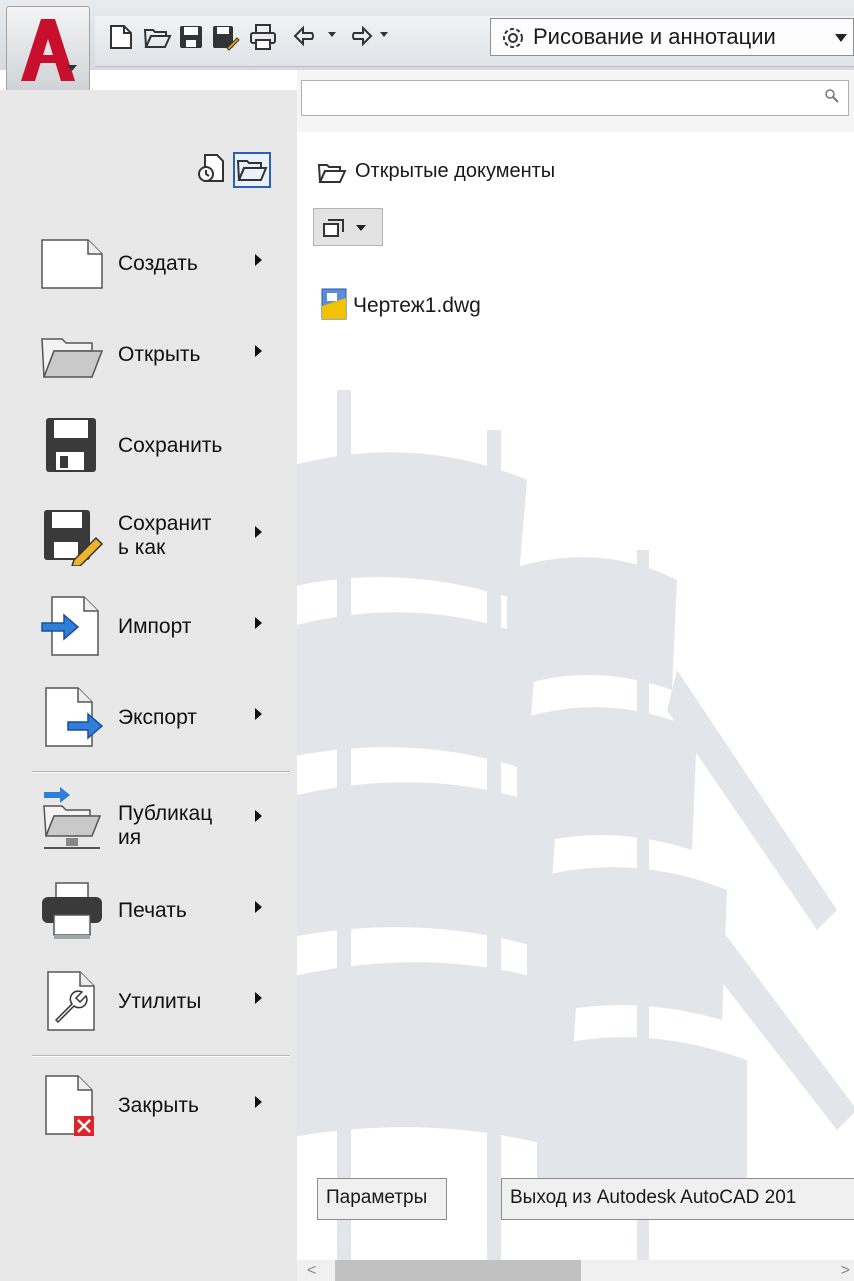 The image size is (854, 1281). What do you see at coordinates (307, 37) in the screenshot?
I see `undo-icon` at bounding box center [307, 37].